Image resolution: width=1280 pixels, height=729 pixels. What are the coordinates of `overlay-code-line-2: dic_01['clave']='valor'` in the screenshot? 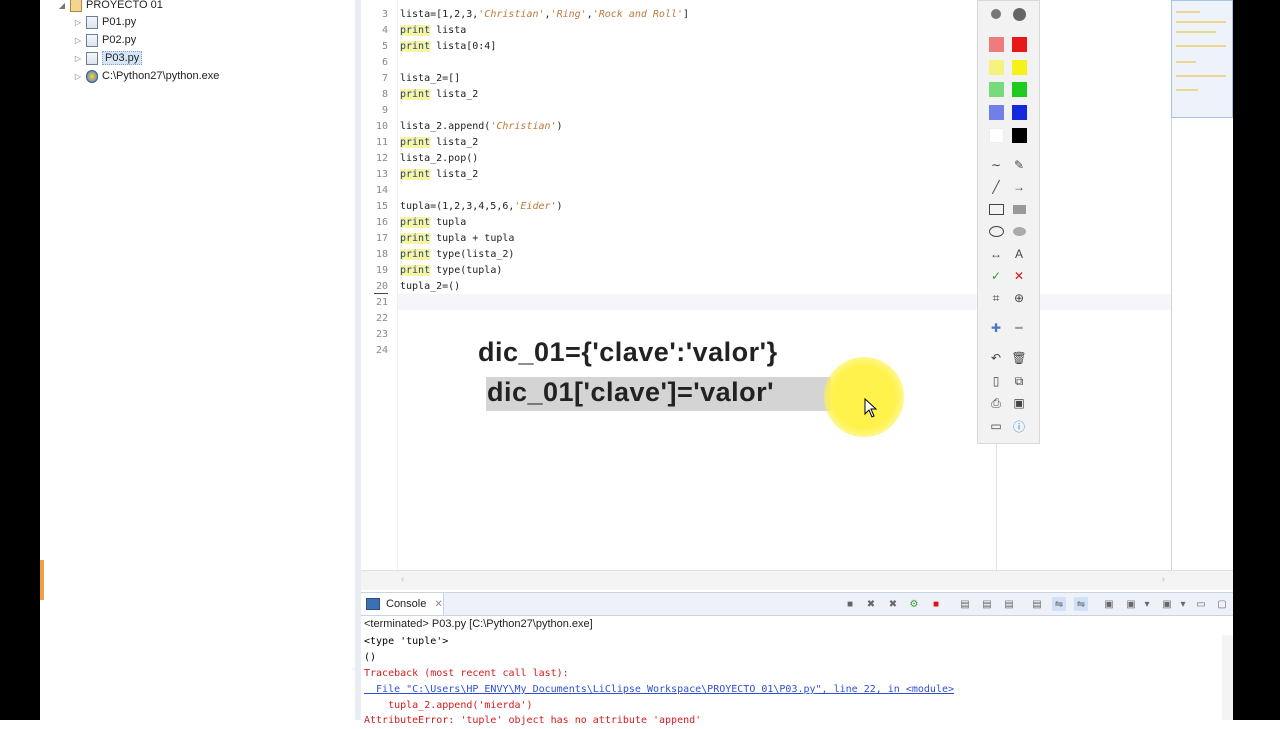 It's located at (631, 392).